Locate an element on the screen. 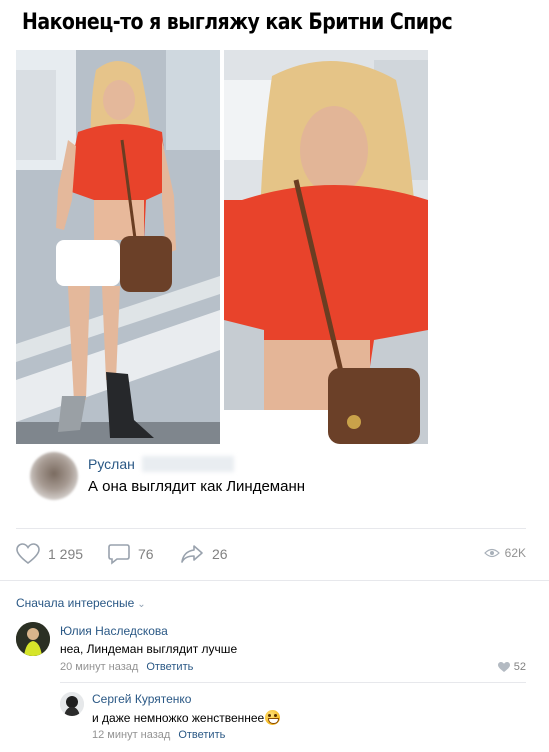  like-button: 1 295 is located at coordinates (49, 554).